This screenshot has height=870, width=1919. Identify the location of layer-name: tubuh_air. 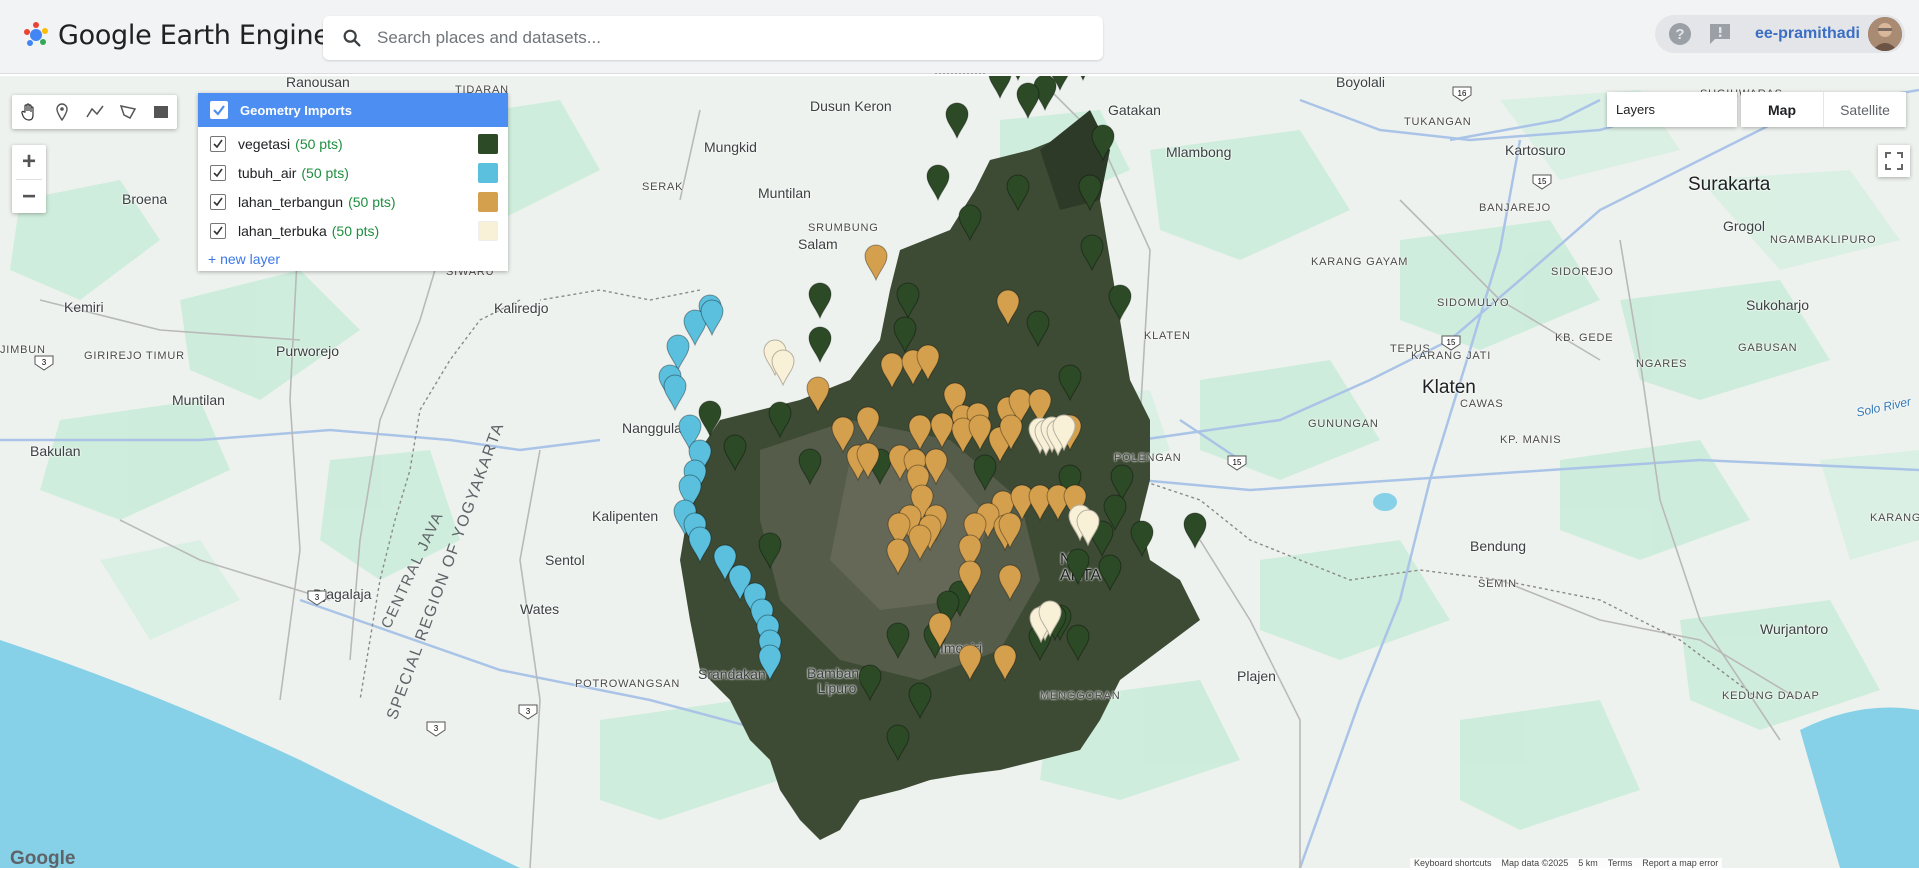
(267, 173).